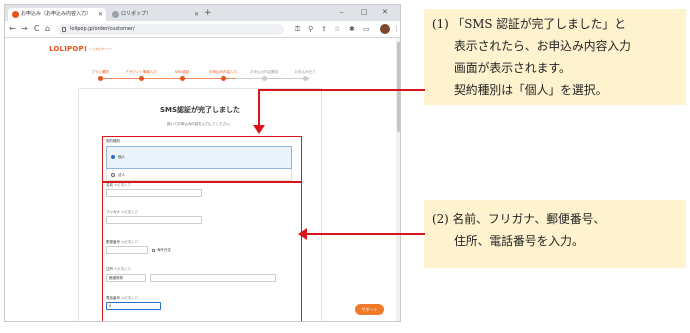 The image size is (690, 333). I want to click on step-account: アカウント情報入力, so click(141, 72).